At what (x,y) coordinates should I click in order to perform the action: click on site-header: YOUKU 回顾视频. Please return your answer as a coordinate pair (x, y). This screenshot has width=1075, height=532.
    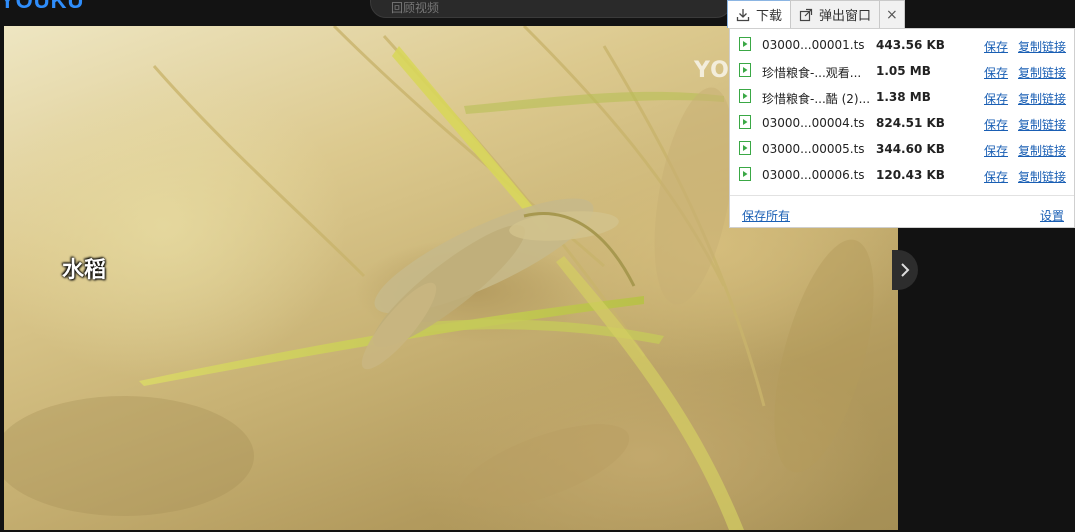
    Looking at the image, I should click on (537, 13).